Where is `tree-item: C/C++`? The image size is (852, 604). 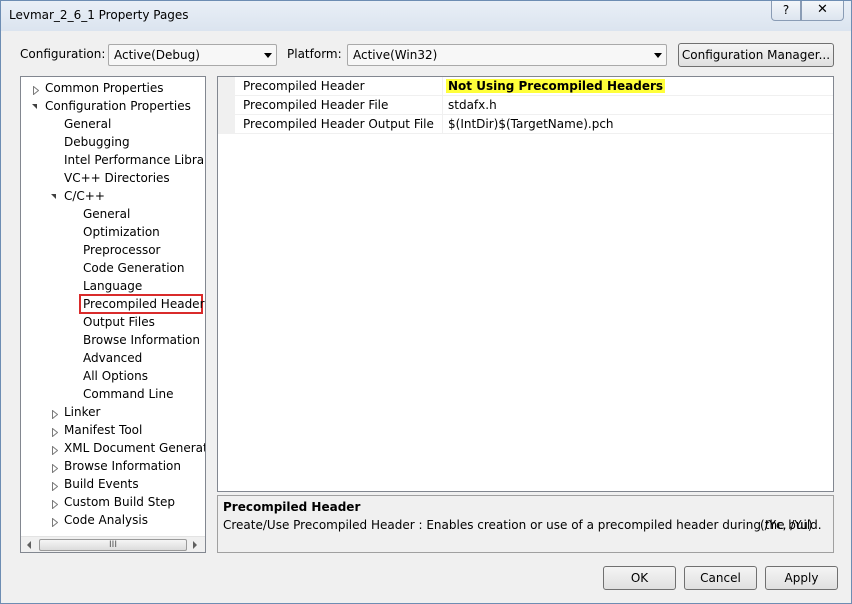 tree-item: C/C++ is located at coordinates (84, 196).